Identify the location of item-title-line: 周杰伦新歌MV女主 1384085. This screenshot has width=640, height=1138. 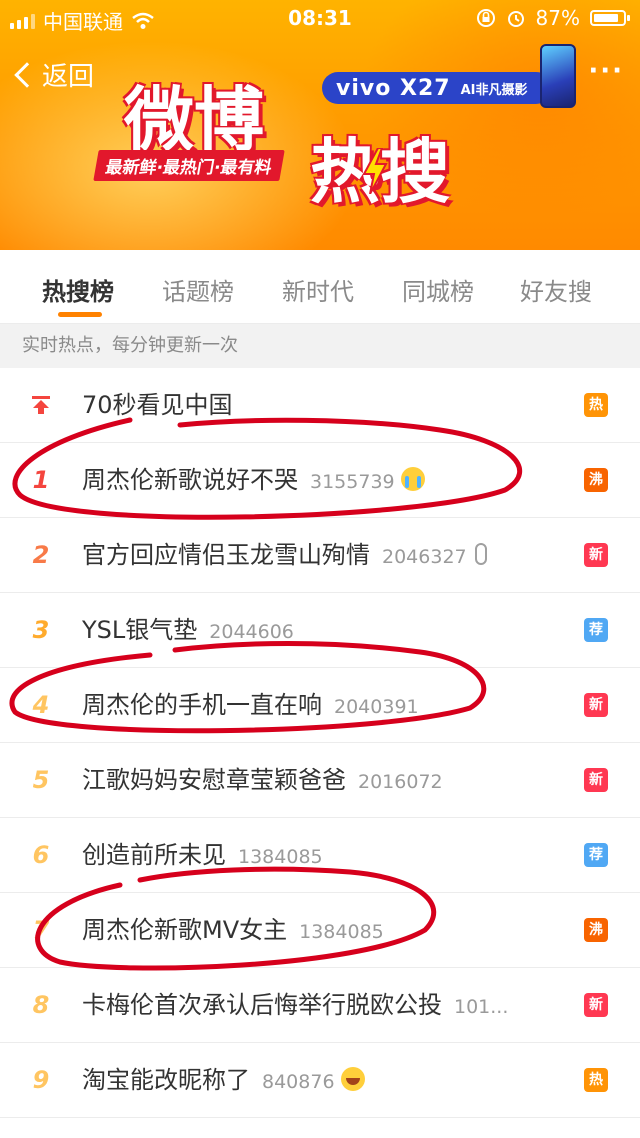
(233, 930).